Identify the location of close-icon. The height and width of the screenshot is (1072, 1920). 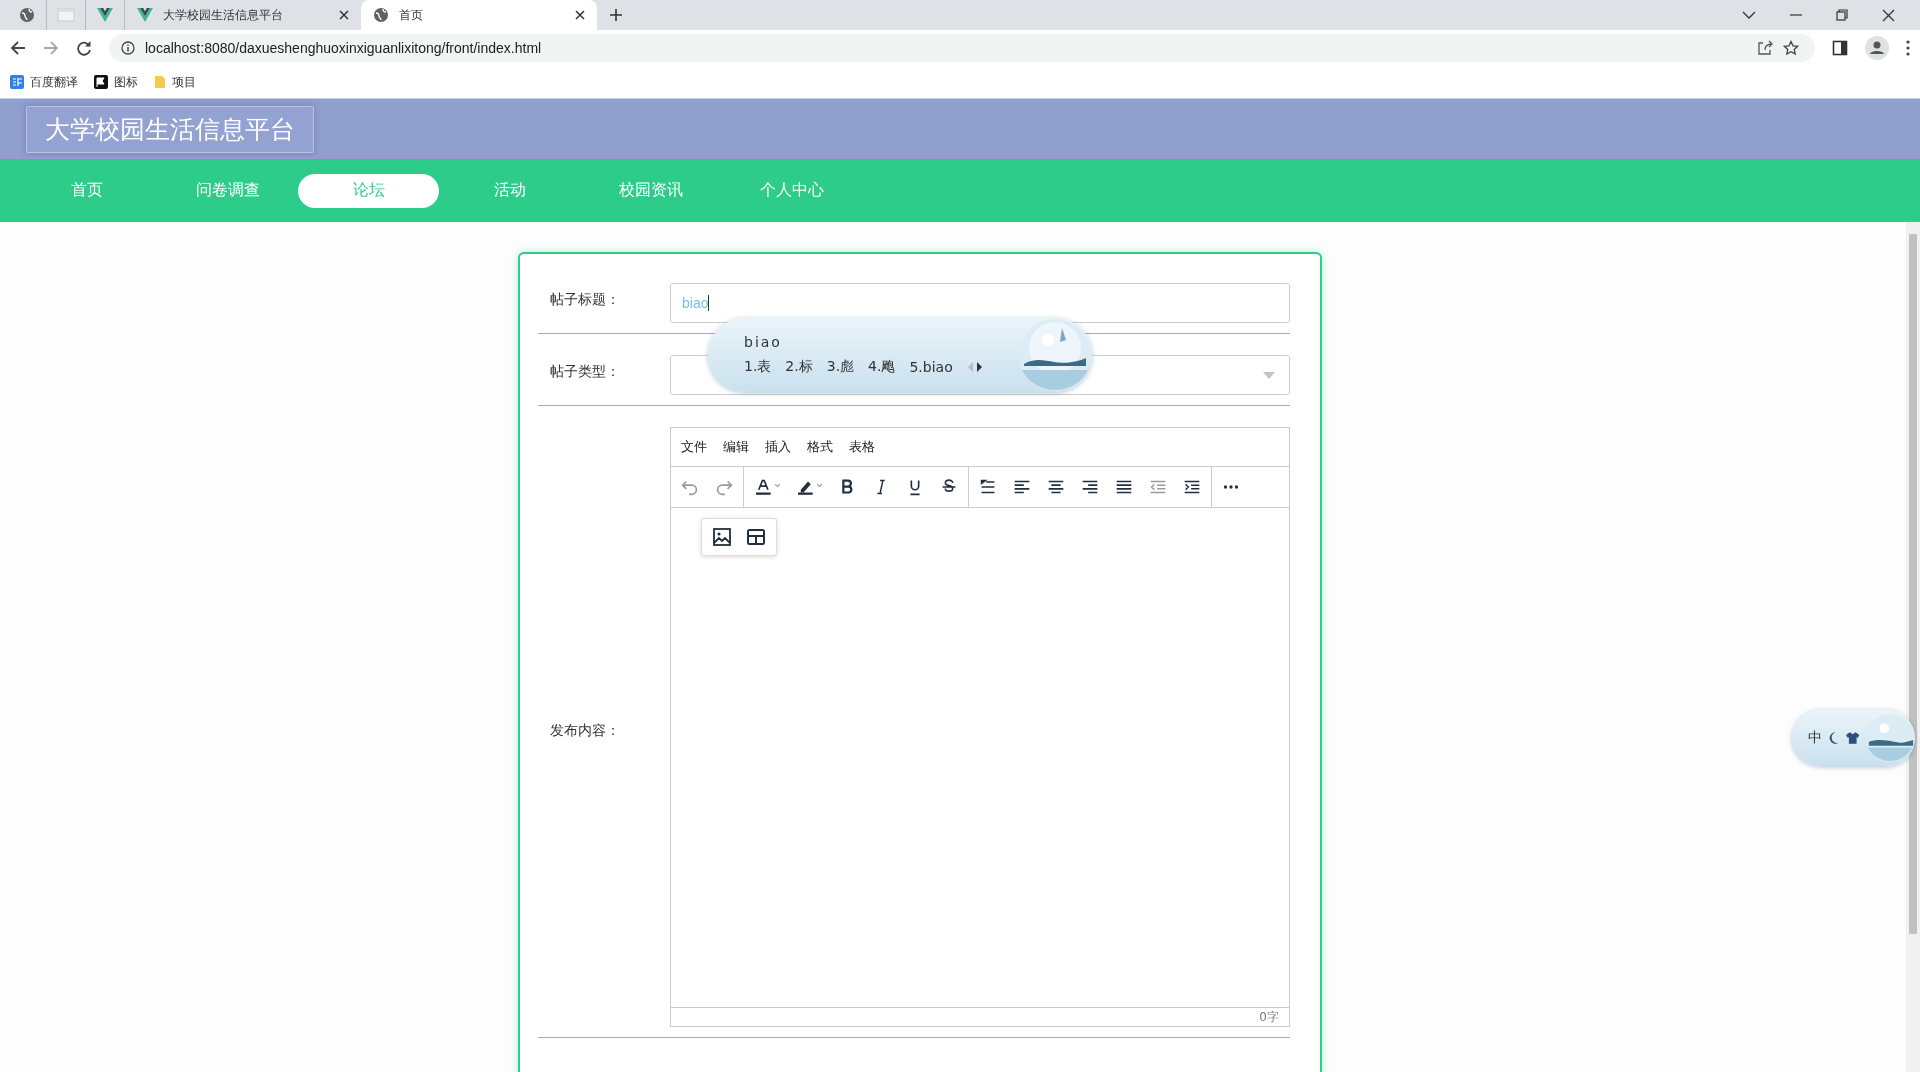
(1888, 15).